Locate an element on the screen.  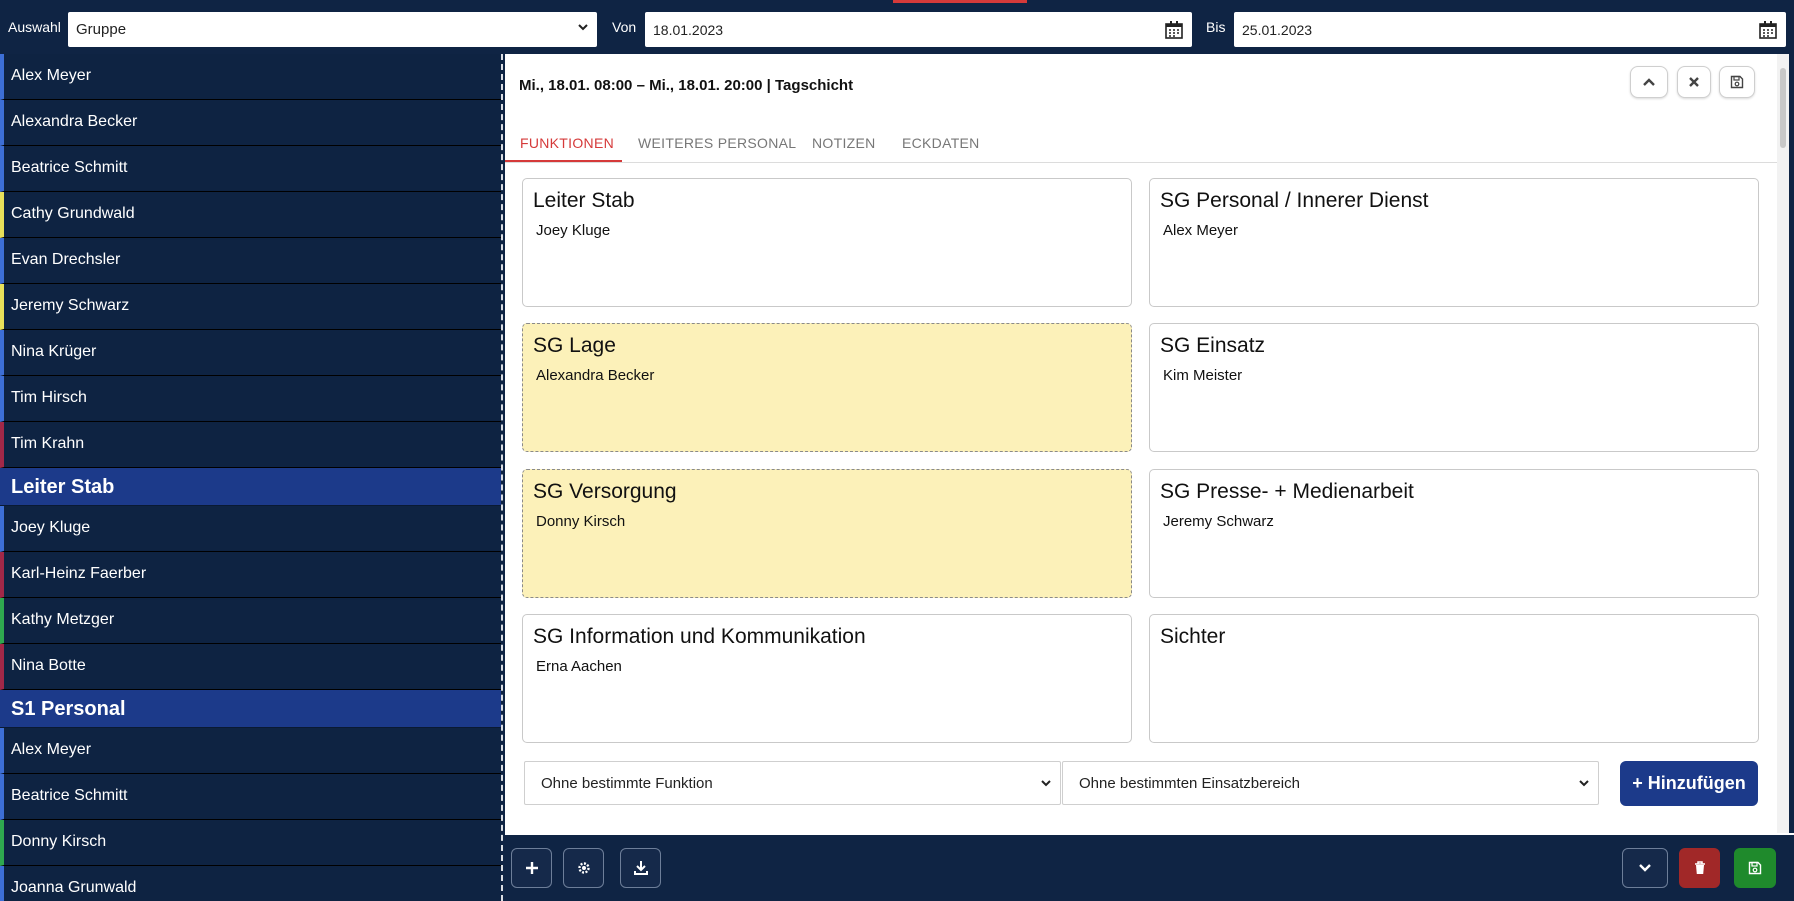
trash-icon is located at coordinates (1699, 867).